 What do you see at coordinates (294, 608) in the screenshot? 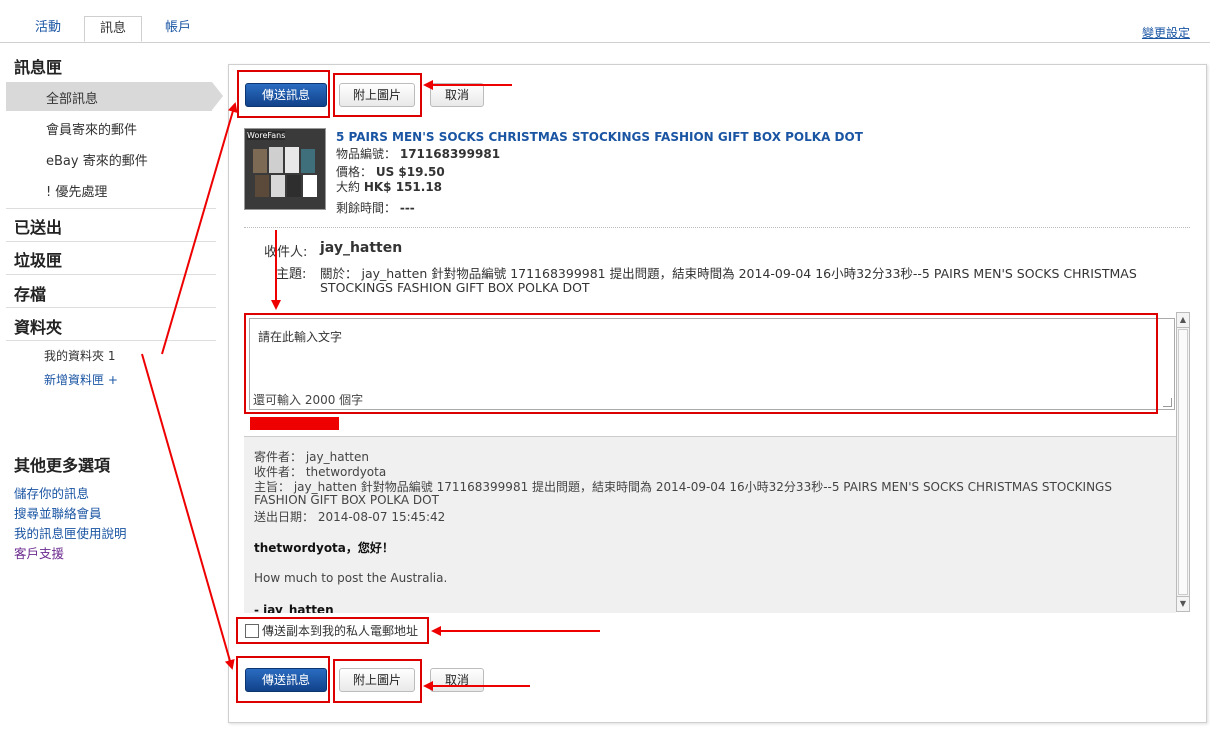
I see `quoted-signature: - jay_hatten` at bounding box center [294, 608].